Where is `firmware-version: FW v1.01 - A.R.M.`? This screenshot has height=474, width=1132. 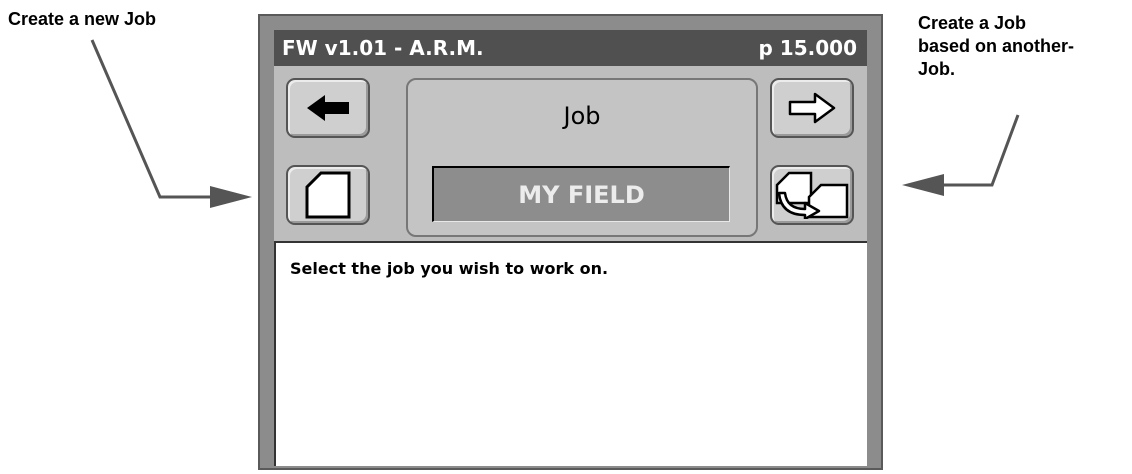
firmware-version: FW v1.01 - A.R.M. is located at coordinates (383, 48).